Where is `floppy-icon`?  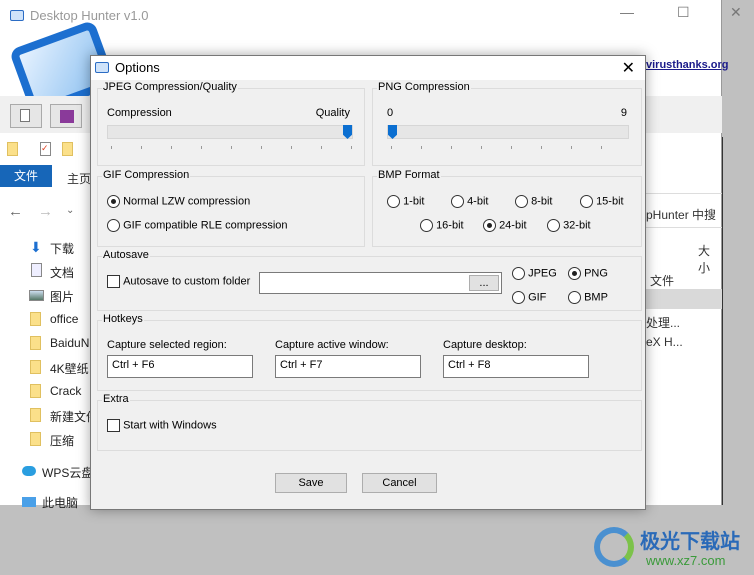 floppy-icon is located at coordinates (67, 116).